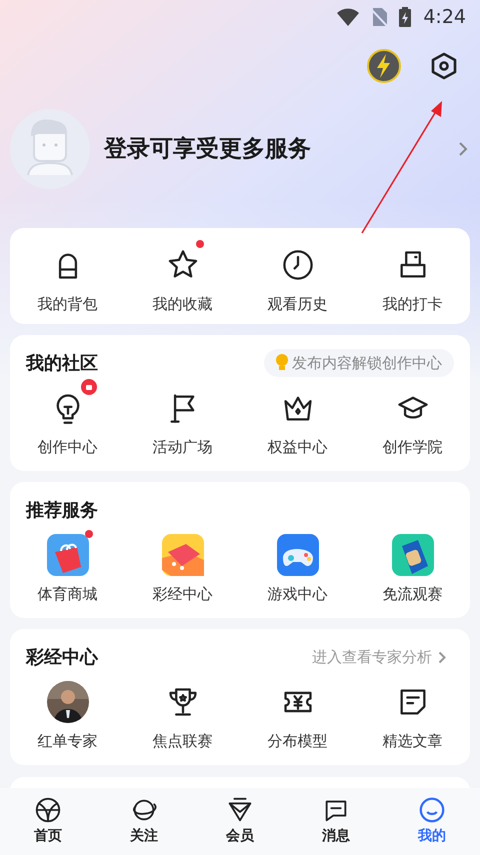 The image size is (480, 855). What do you see at coordinates (379, 17) in the screenshot?
I see `no-sim-icon` at bounding box center [379, 17].